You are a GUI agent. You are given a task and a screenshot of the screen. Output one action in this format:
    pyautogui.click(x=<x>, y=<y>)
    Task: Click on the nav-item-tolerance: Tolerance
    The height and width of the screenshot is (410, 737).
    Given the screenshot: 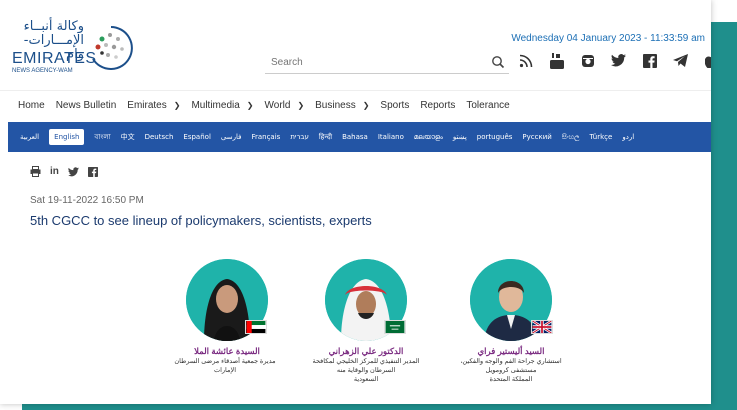 What is the action you would take?
    pyautogui.click(x=487, y=105)
    